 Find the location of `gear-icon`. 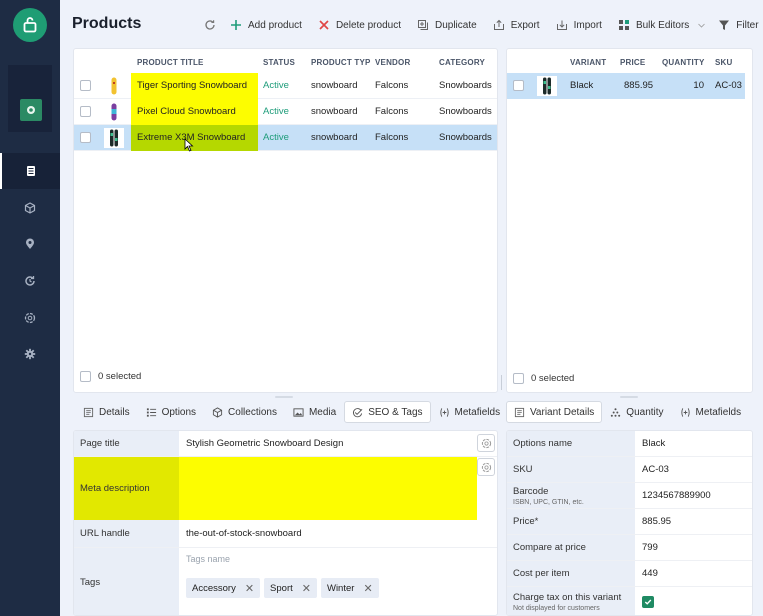

gear-icon is located at coordinates (30, 354).